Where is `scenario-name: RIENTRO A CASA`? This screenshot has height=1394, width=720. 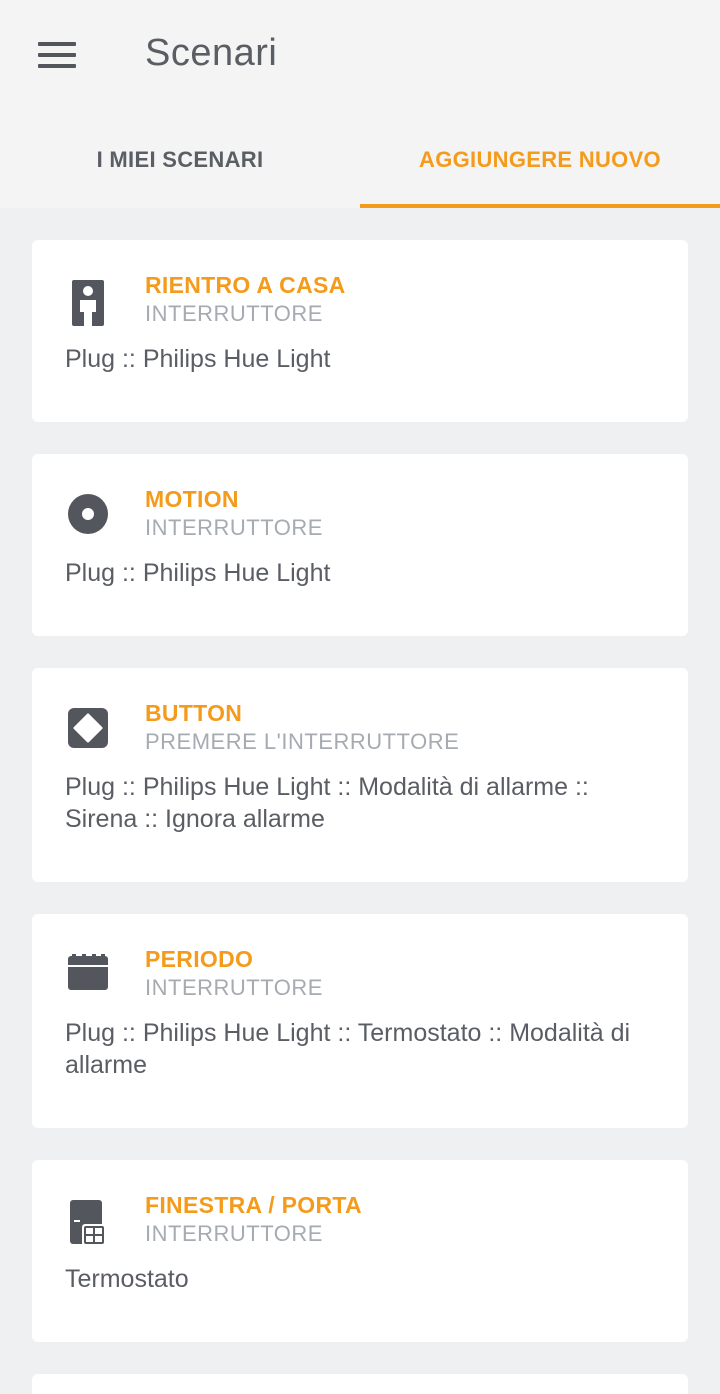
scenario-name: RIENTRO A CASA is located at coordinates (245, 285).